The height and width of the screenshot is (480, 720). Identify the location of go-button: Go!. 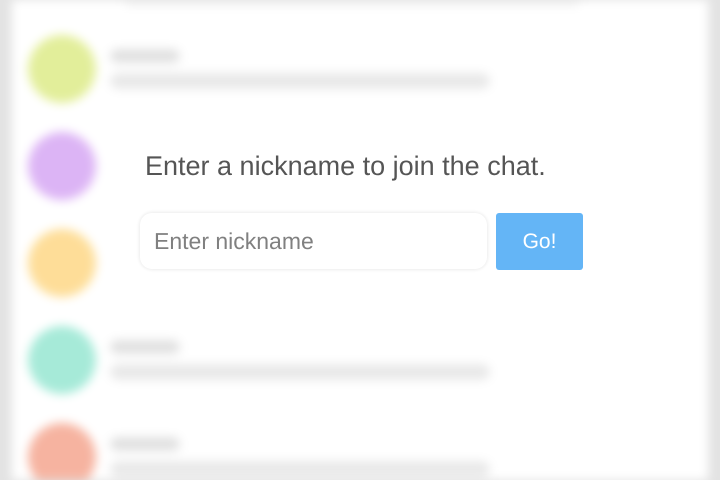
(539, 241).